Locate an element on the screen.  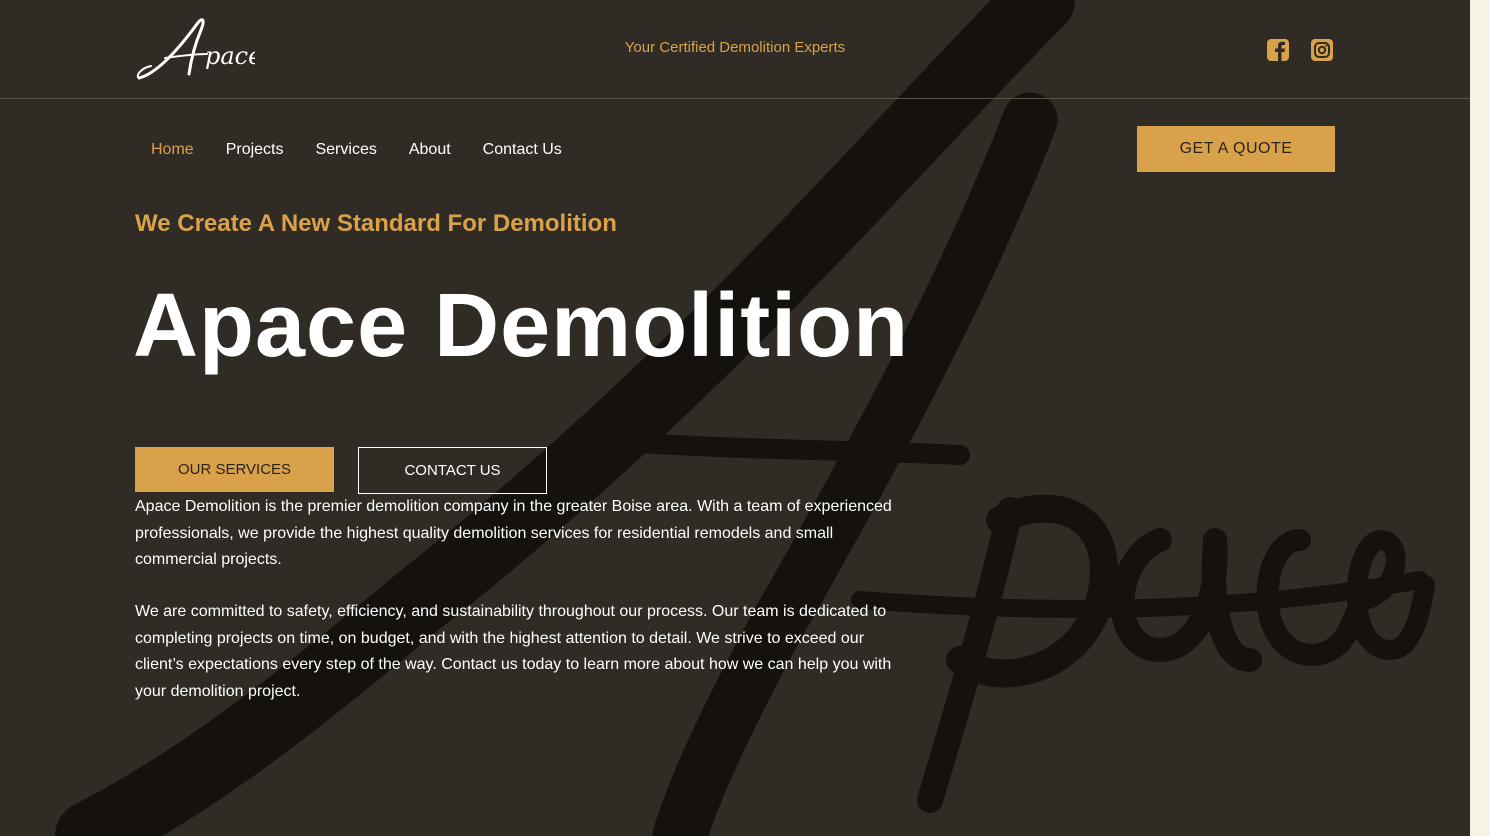
nav-item-home: Home is located at coordinates (172, 150).